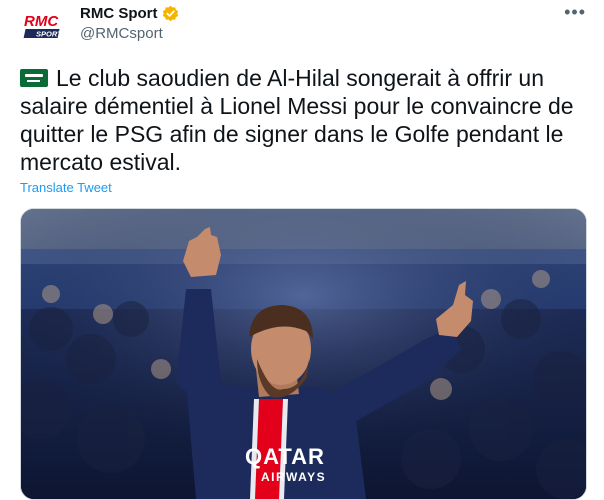  I want to click on verified-badge-icon, so click(170, 13).